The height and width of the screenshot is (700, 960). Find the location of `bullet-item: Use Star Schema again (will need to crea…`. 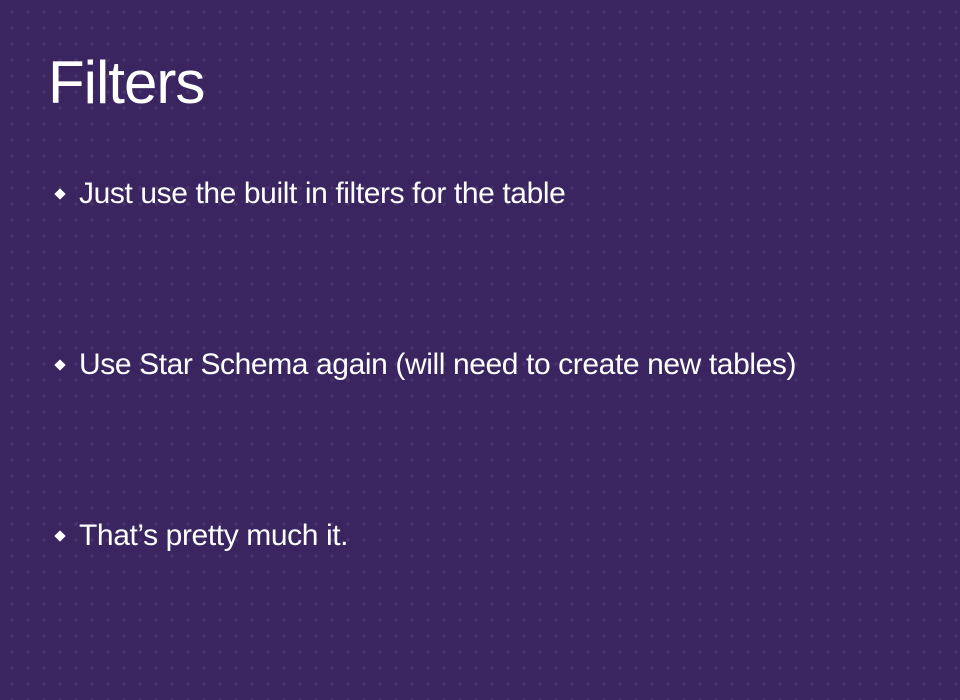

bullet-item: Use Star Schema again (will need to crea… is located at coordinates (425, 365).